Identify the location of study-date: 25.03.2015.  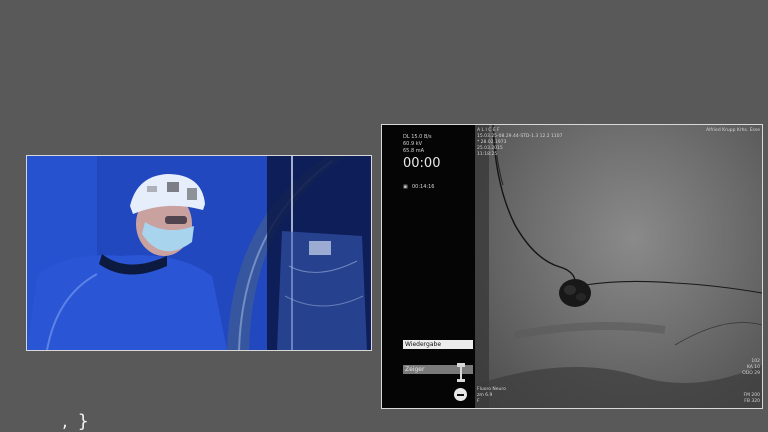
(490, 148).